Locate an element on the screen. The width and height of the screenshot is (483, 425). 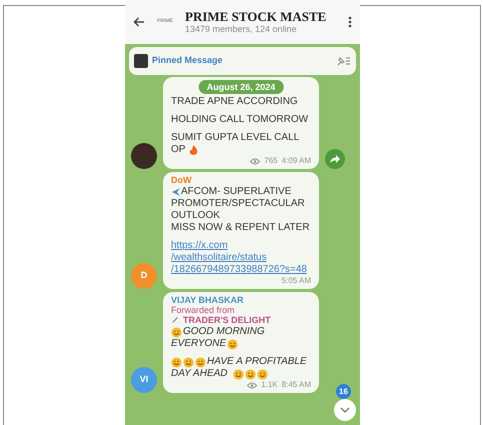
date-pill: August 26, 2024 is located at coordinates (241, 87).